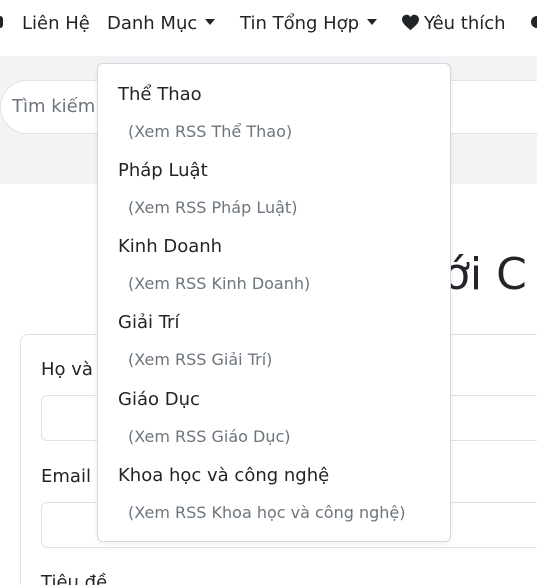 The image size is (537, 585). Describe the element at coordinates (300, 23) in the screenshot. I see `nav-dropdown-tin-tong-hop-label: Tin Tổng Hợp` at that location.